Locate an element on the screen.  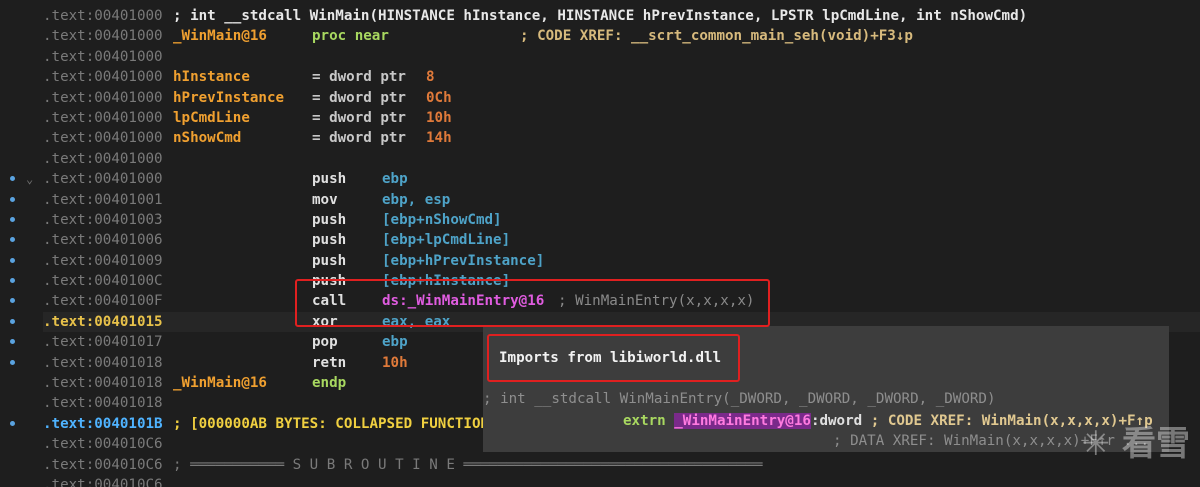
address-current: .text:00401015 is located at coordinates (103, 321).